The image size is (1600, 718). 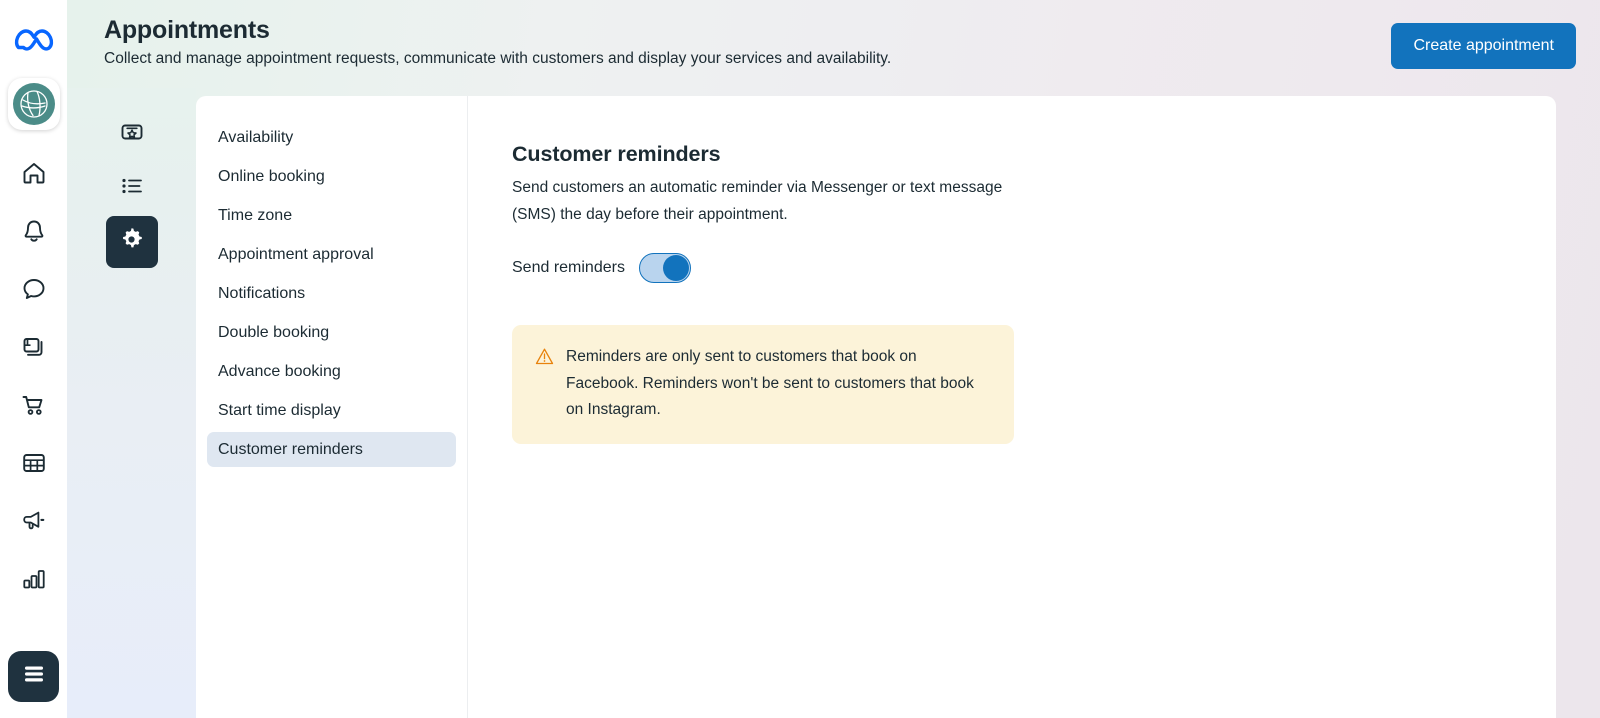 I want to click on settings-nav-item-availability: Availability, so click(x=331, y=137).